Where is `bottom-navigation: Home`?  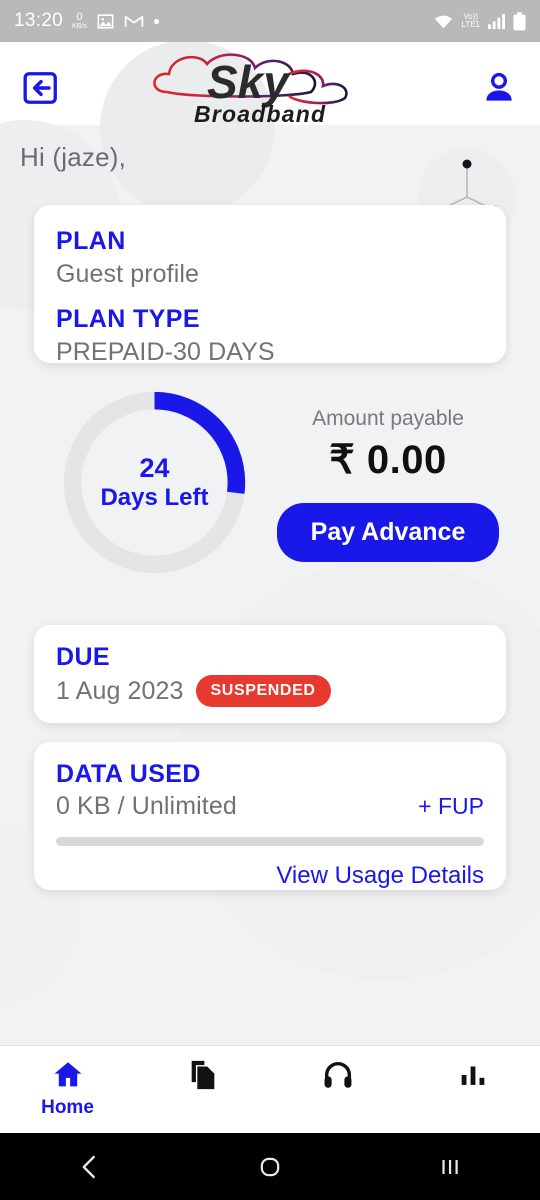
bottom-navigation: Home is located at coordinates (270, 1089).